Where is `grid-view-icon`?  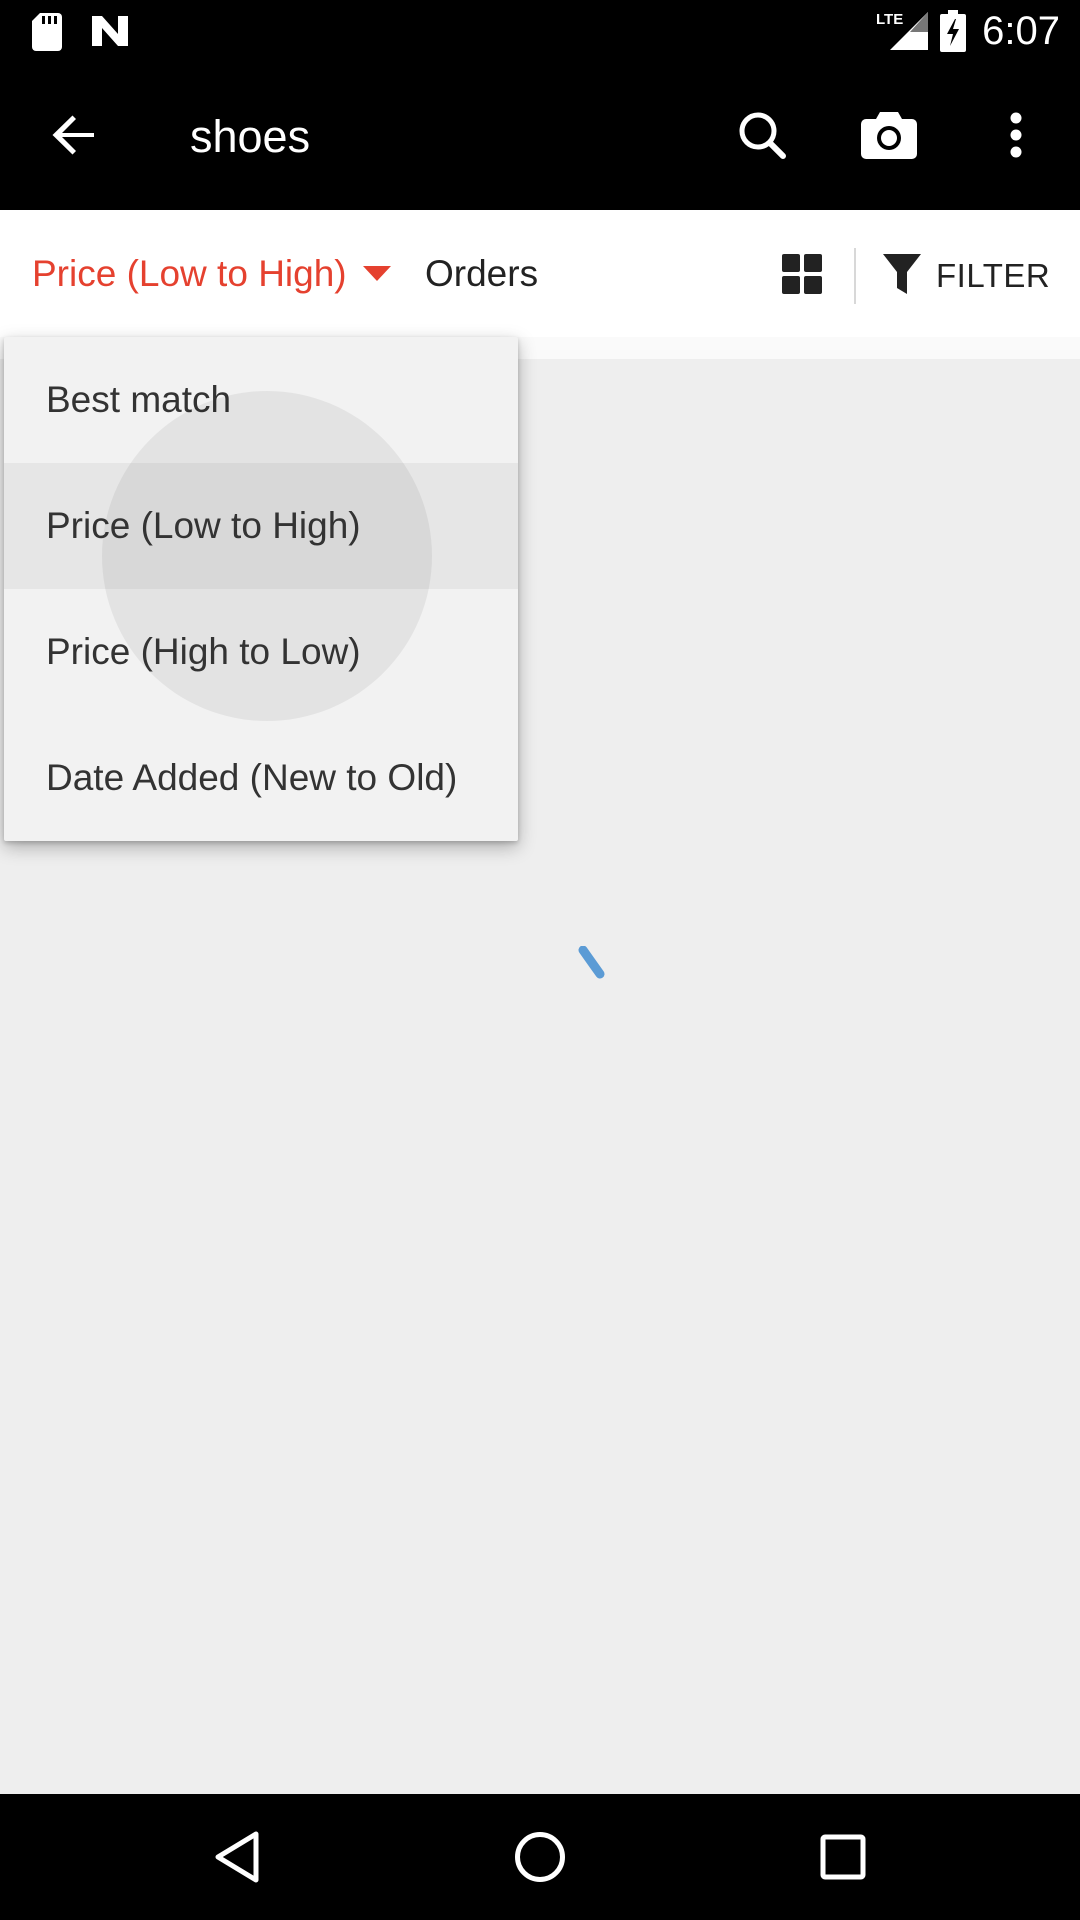
grid-view-icon is located at coordinates (802, 274).